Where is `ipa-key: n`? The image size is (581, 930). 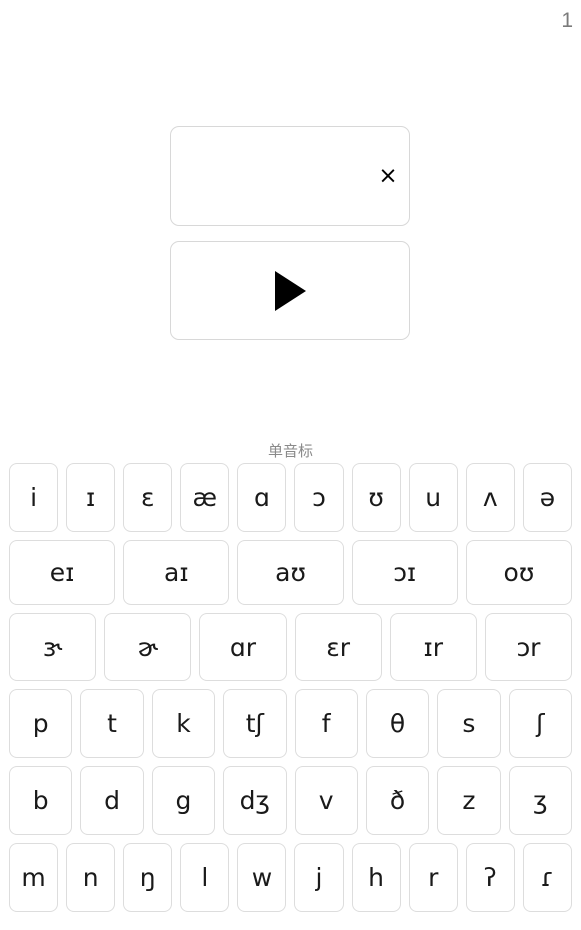 ipa-key: n is located at coordinates (91, 877).